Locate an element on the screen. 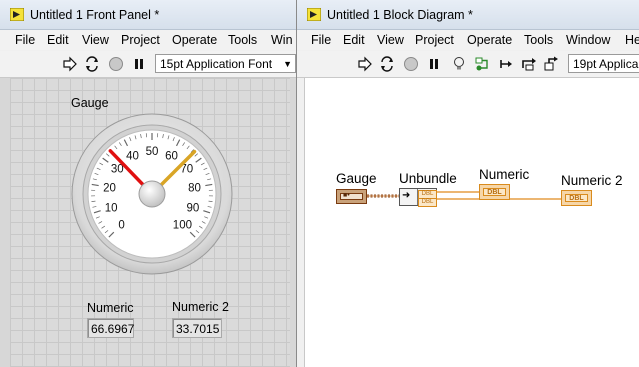 This screenshot has width=639, height=367. gauge-tick-label: 100 is located at coordinates (182, 225).